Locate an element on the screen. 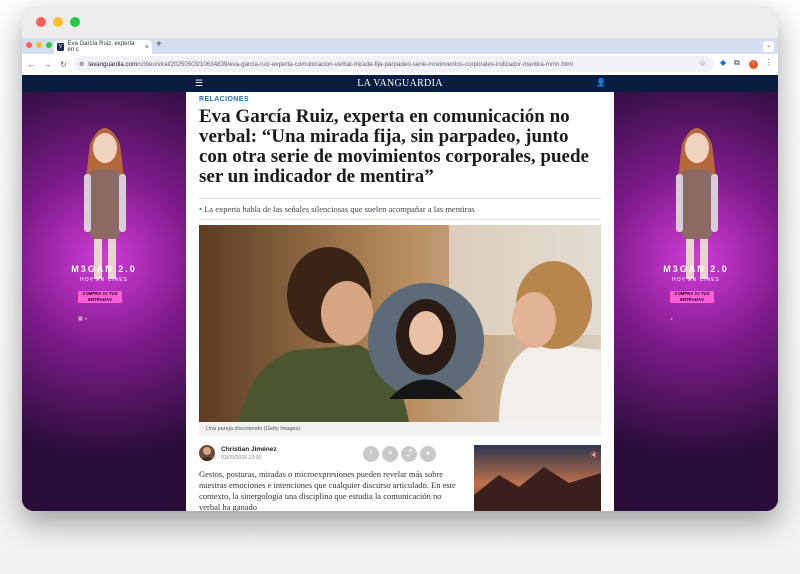 This screenshot has width=800, height=574. share-icon: ⤴ is located at coordinates (409, 454).